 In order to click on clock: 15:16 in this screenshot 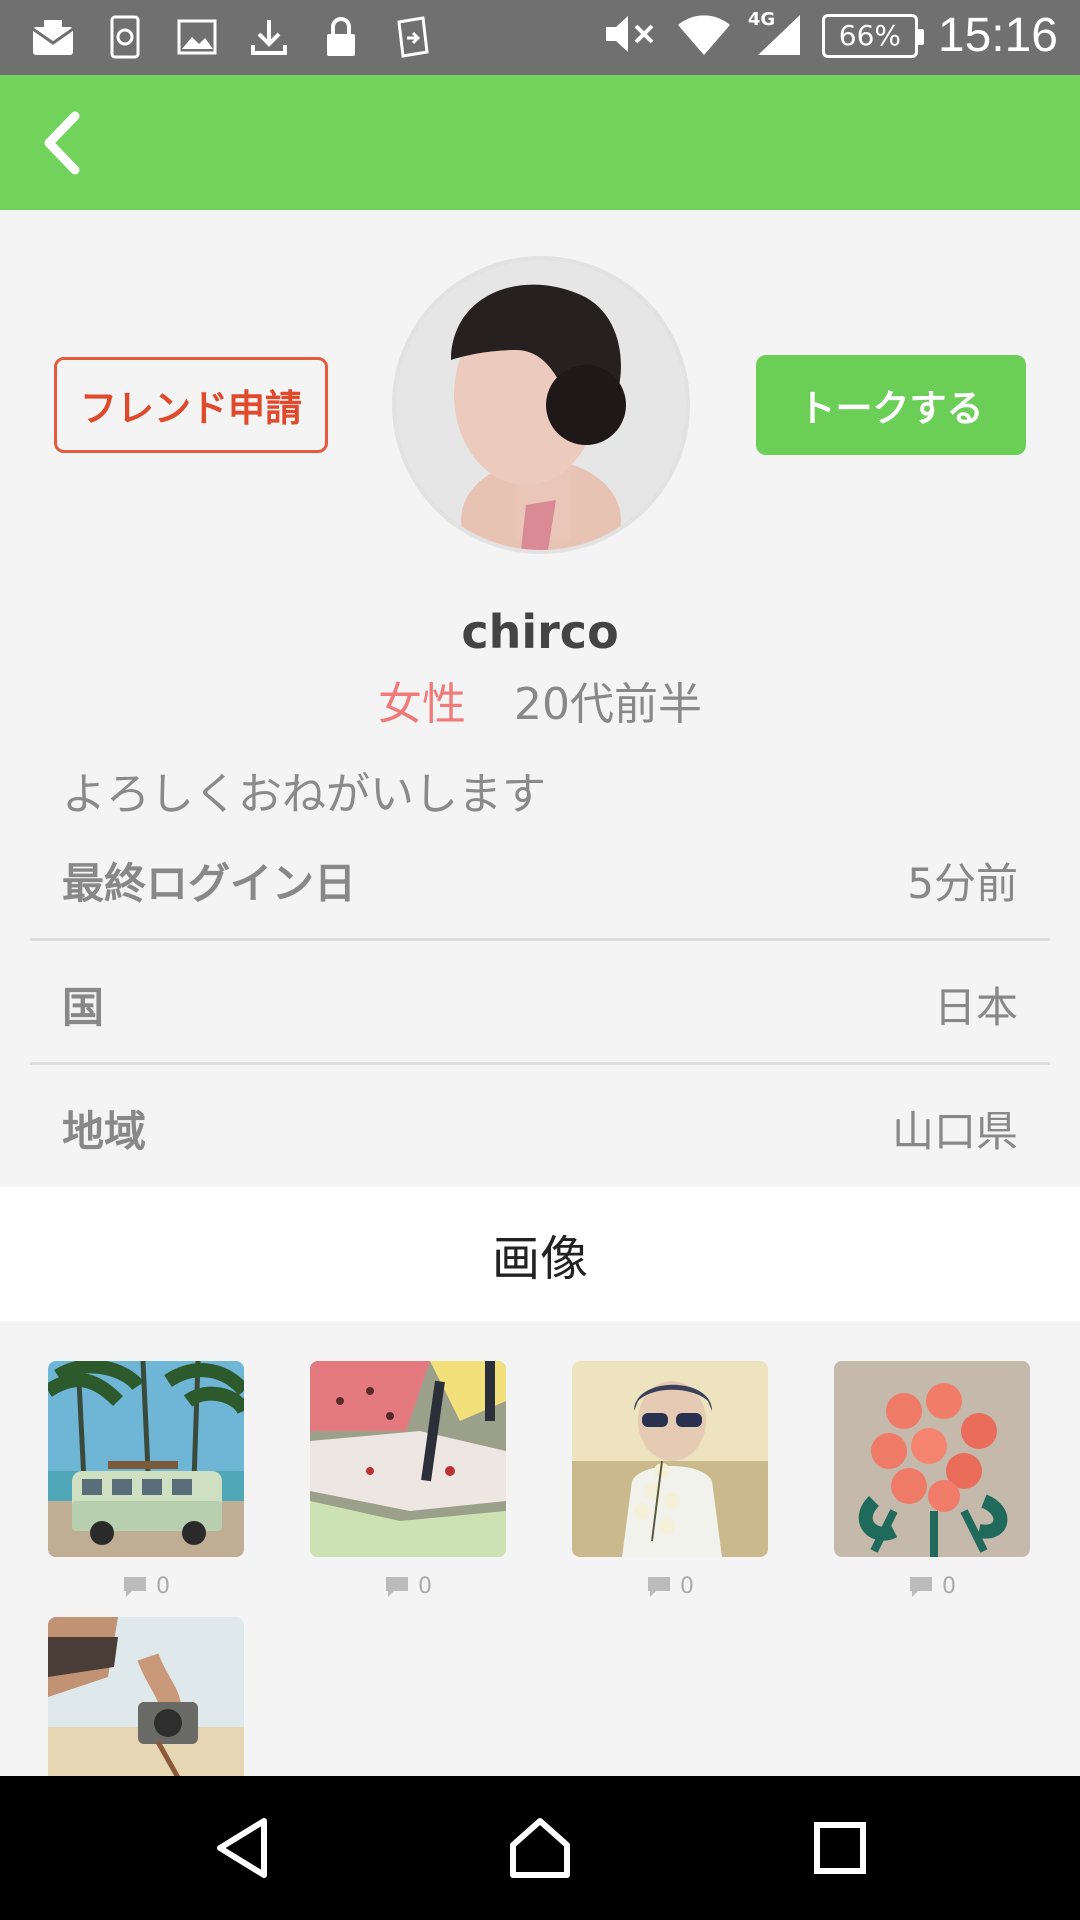, I will do `click(997, 35)`.